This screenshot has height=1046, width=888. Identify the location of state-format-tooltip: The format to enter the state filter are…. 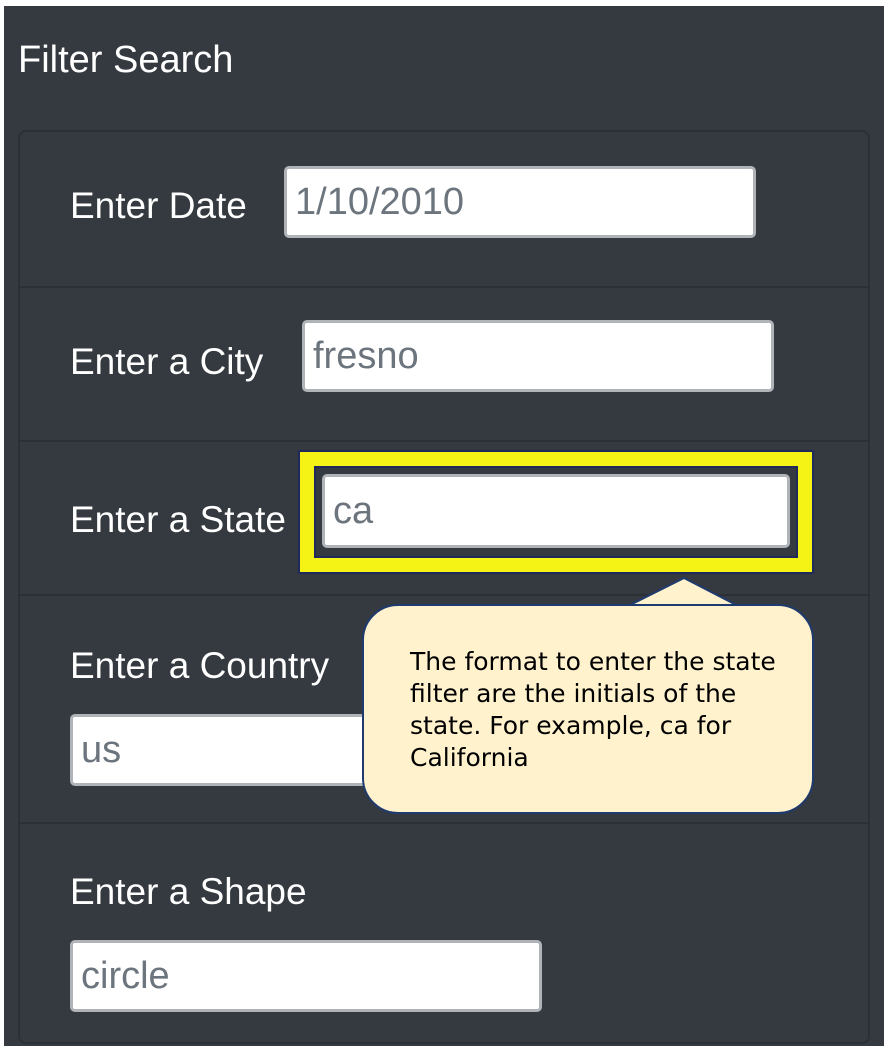
(588, 709).